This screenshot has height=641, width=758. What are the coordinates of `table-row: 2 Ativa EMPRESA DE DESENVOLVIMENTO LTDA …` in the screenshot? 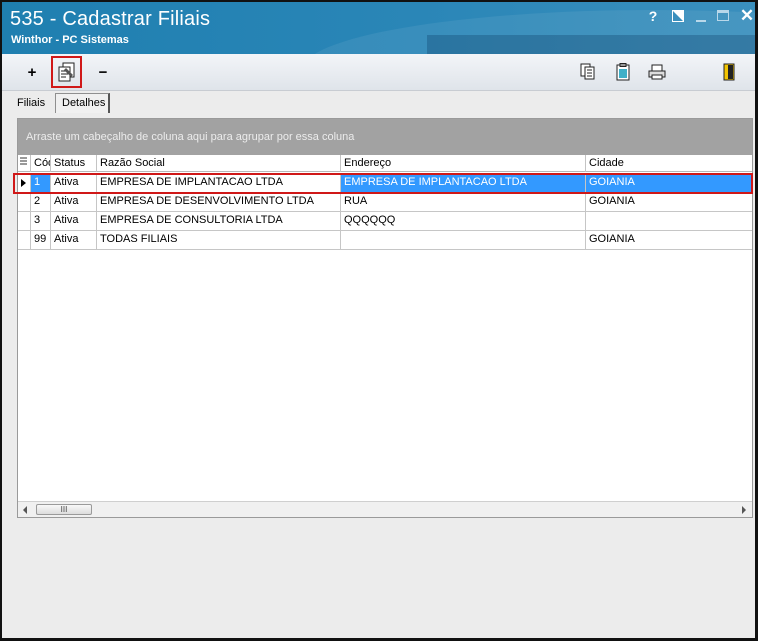 It's located at (385, 202).